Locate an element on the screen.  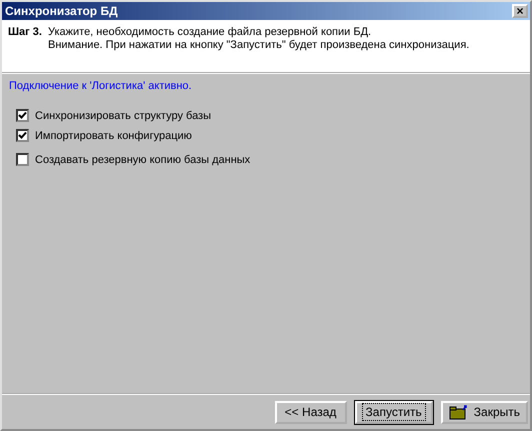
dialog-button: Запустить is located at coordinates (393, 412).